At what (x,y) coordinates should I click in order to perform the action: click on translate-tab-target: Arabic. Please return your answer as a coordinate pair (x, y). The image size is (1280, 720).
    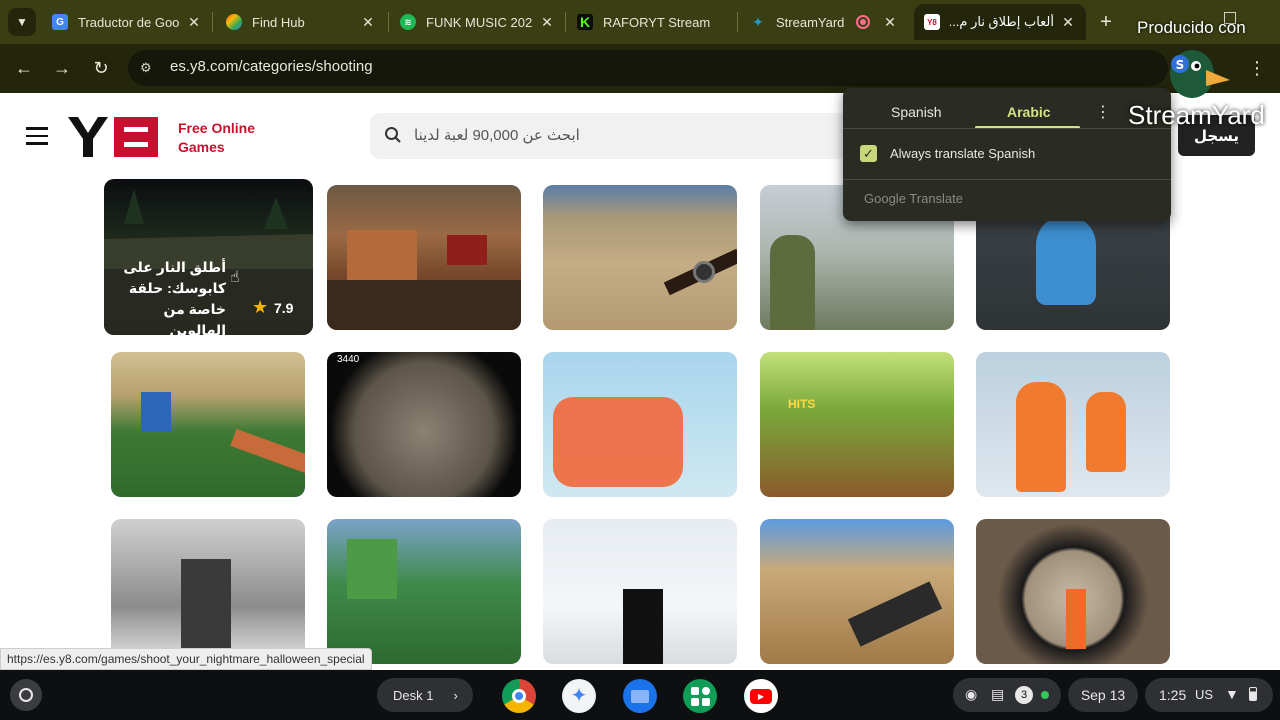
    Looking at the image, I should click on (1029, 112).